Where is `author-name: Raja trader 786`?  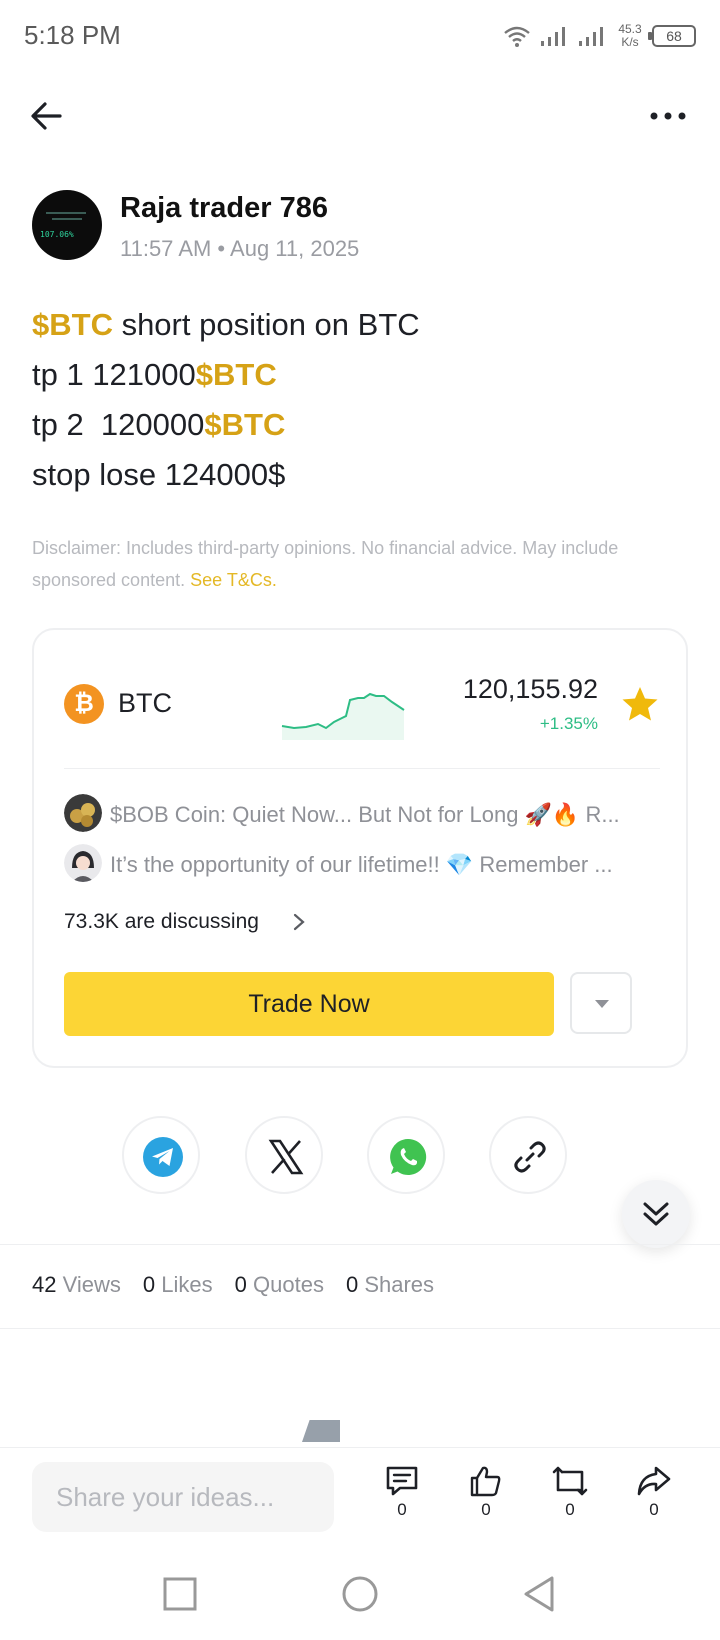 author-name: Raja trader 786 is located at coordinates (224, 208).